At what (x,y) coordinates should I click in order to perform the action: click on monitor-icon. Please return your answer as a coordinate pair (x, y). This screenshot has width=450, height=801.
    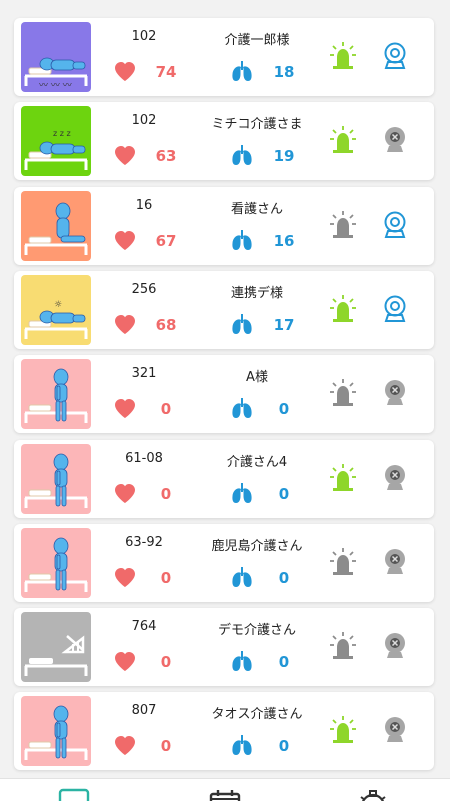
    Looking at the image, I should click on (74, 794).